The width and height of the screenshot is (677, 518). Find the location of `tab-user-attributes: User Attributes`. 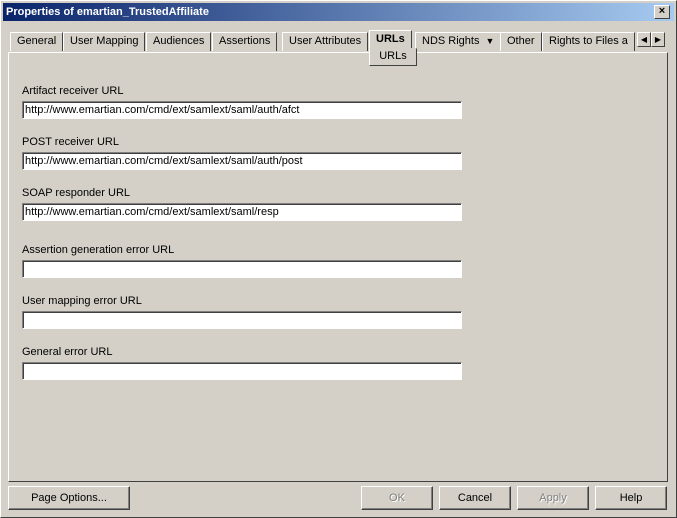

tab-user-attributes: User Attributes is located at coordinates (325, 41).